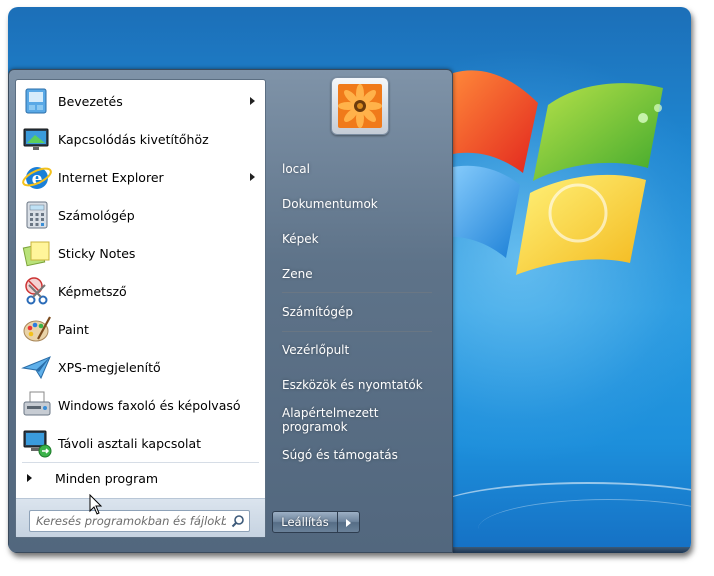 The width and height of the screenshot is (714, 576). Describe the element at coordinates (352, 385) in the screenshot. I see `link-label: Eszközök és nyomtatók` at that location.